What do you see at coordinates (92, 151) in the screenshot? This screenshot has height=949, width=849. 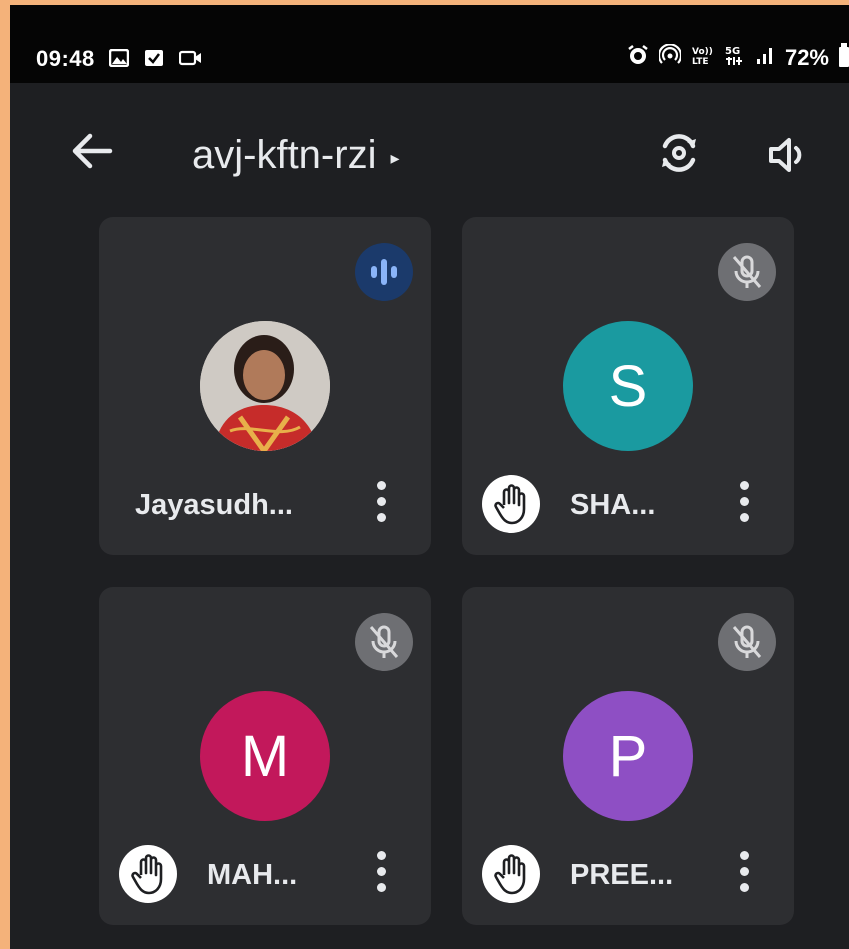 I see `back-arrow-icon` at bounding box center [92, 151].